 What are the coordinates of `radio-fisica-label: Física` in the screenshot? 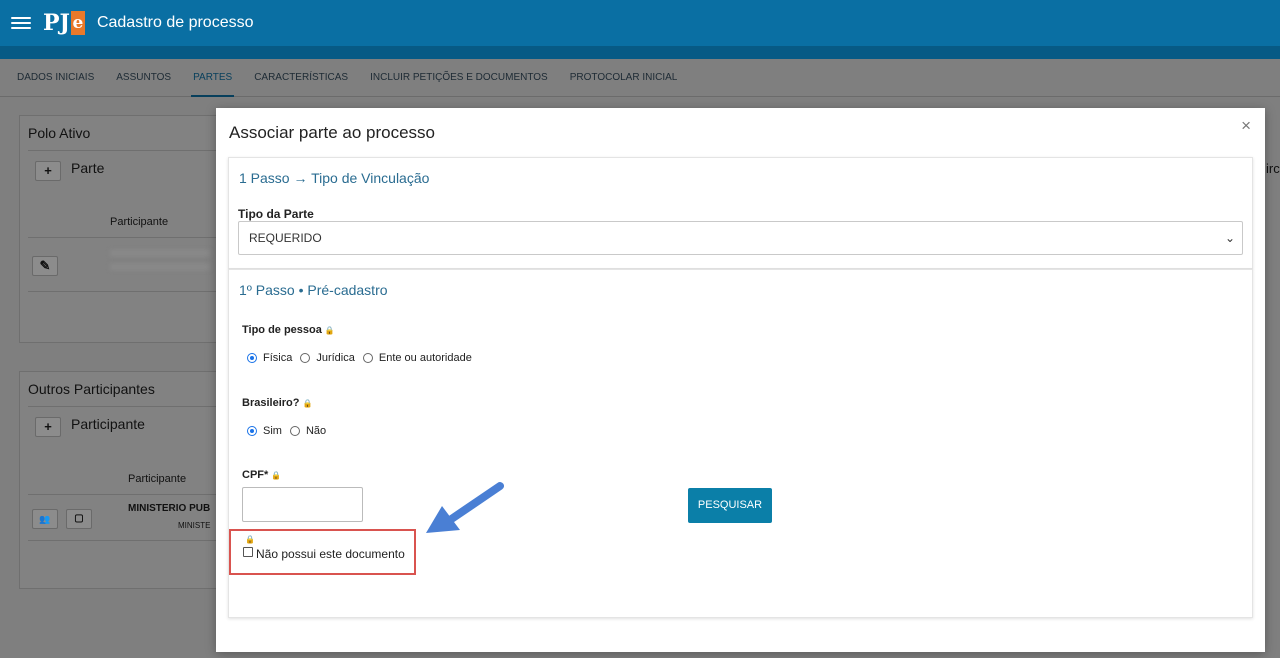 It's located at (278, 358).